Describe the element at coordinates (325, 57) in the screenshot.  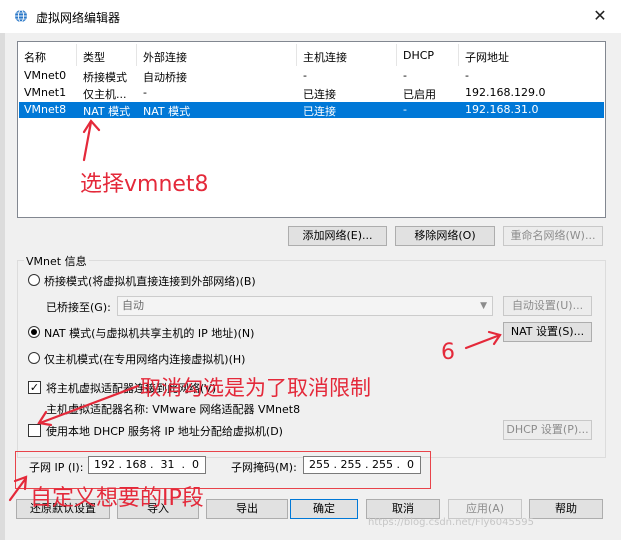
I see `column-header-host: 主机连接` at that location.